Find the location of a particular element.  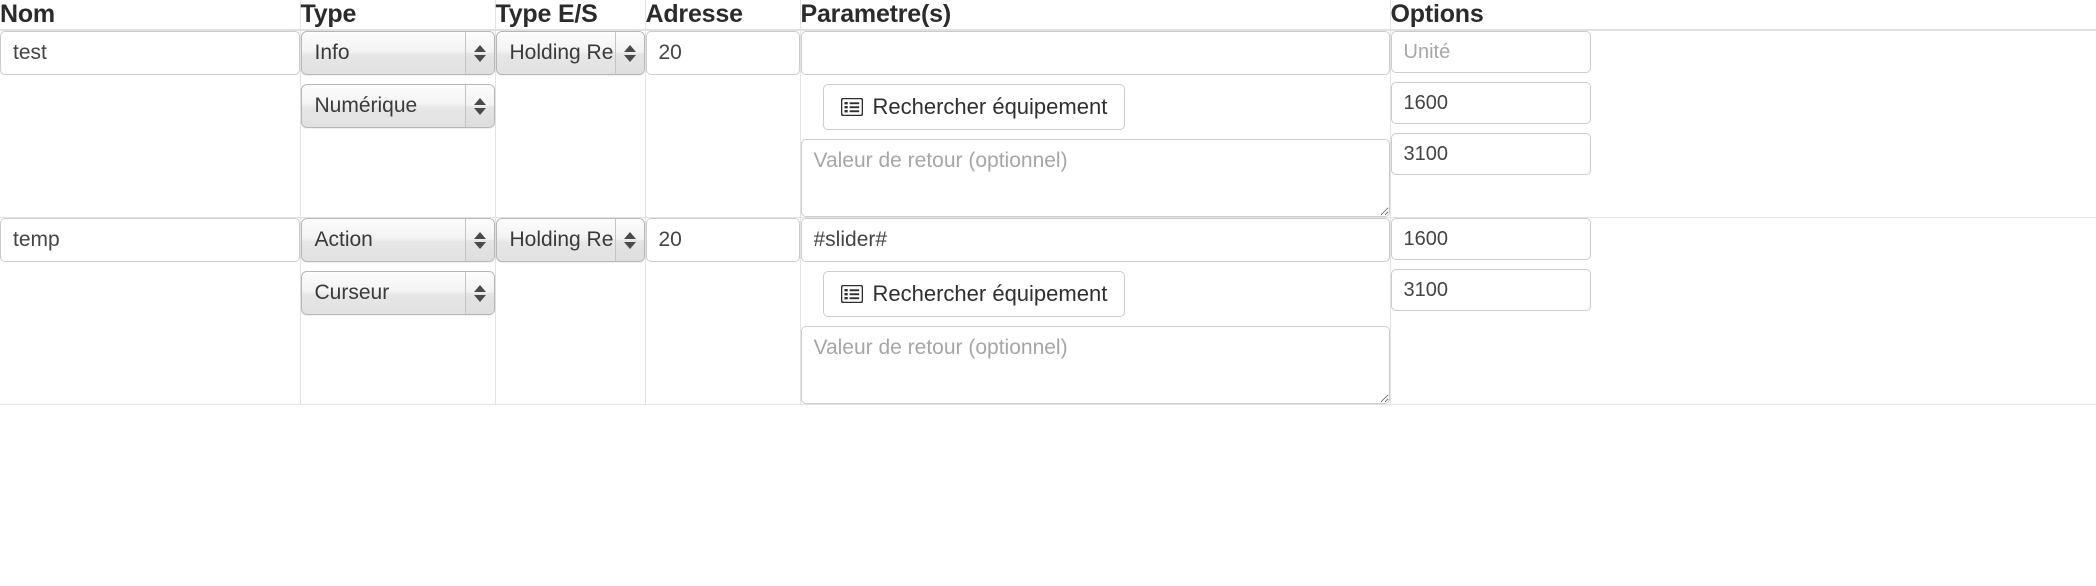

type-select: Action is located at coordinates (397, 240).